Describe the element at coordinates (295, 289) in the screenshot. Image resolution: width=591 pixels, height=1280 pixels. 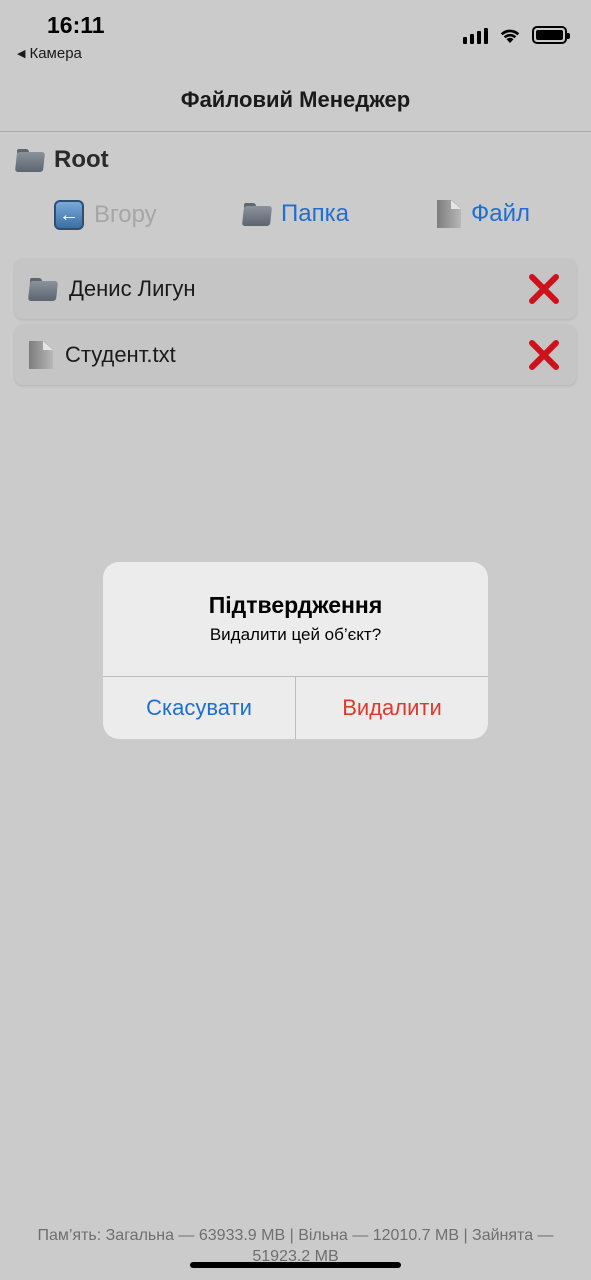
I see `list-item: Денис Лигун` at that location.